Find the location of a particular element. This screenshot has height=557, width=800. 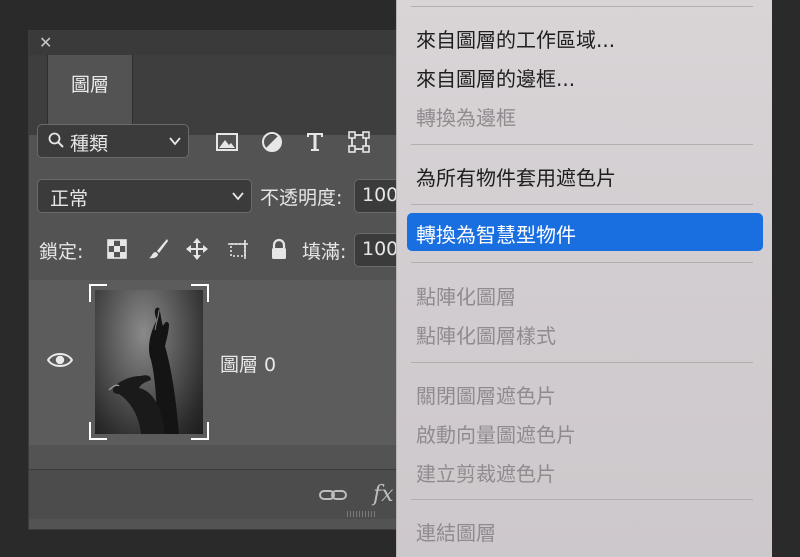

panel-titlebar: ✕ is located at coordinates (238, 43).